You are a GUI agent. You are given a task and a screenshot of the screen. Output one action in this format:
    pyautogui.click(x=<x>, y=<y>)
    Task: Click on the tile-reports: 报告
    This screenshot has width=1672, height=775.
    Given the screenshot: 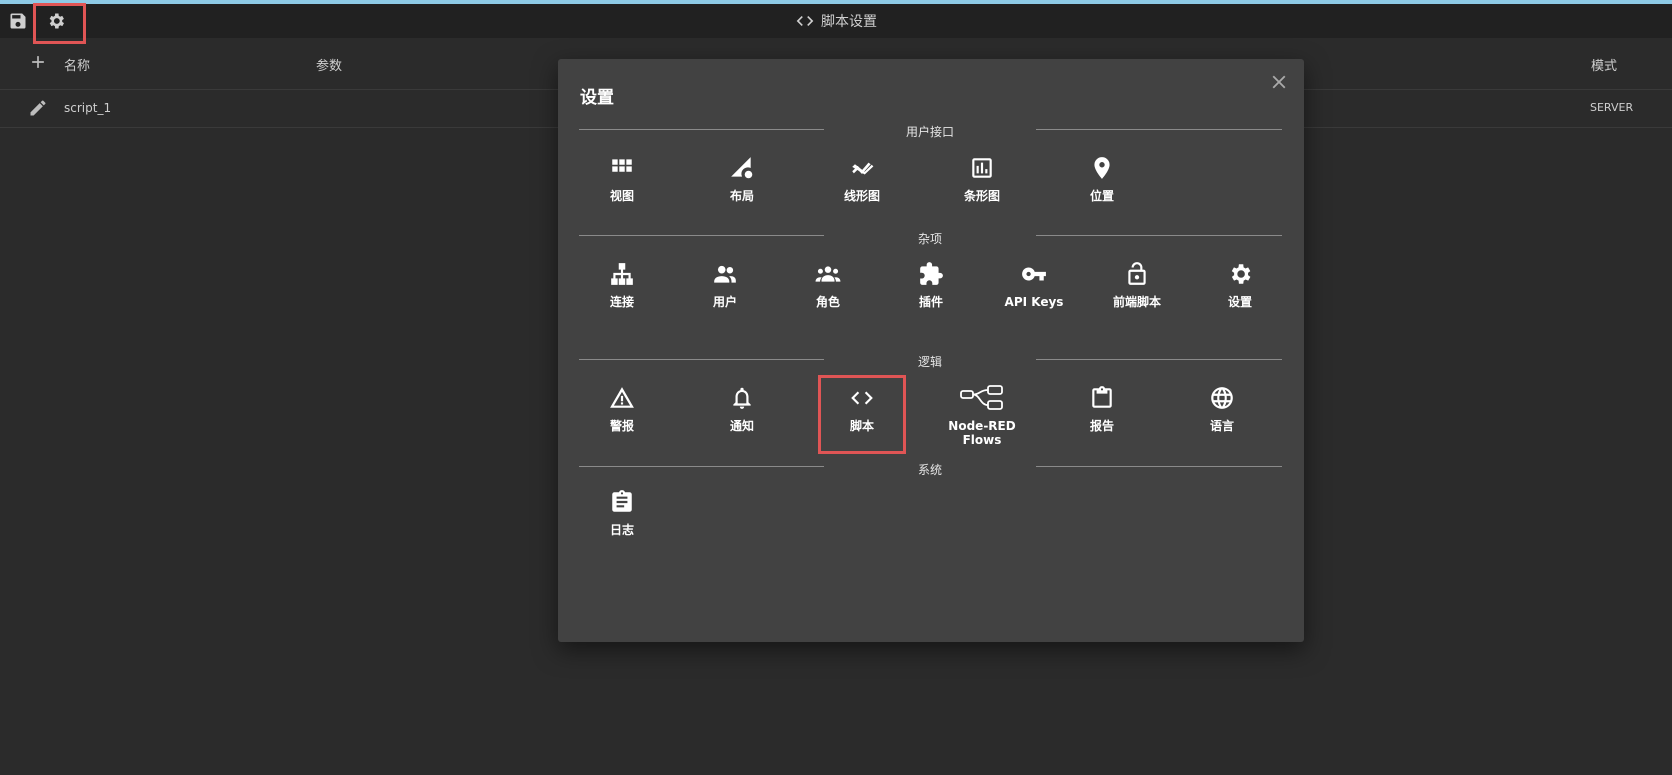 What is the action you would take?
    pyautogui.click(x=1102, y=409)
    